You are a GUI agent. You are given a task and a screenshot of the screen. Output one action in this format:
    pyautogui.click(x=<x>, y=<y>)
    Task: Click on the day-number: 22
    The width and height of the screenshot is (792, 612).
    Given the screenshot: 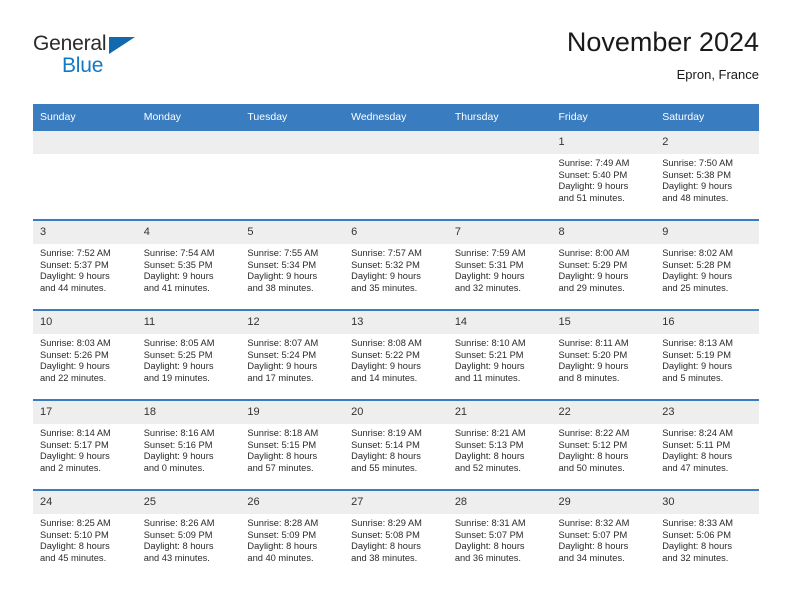 What is the action you would take?
    pyautogui.click(x=603, y=412)
    